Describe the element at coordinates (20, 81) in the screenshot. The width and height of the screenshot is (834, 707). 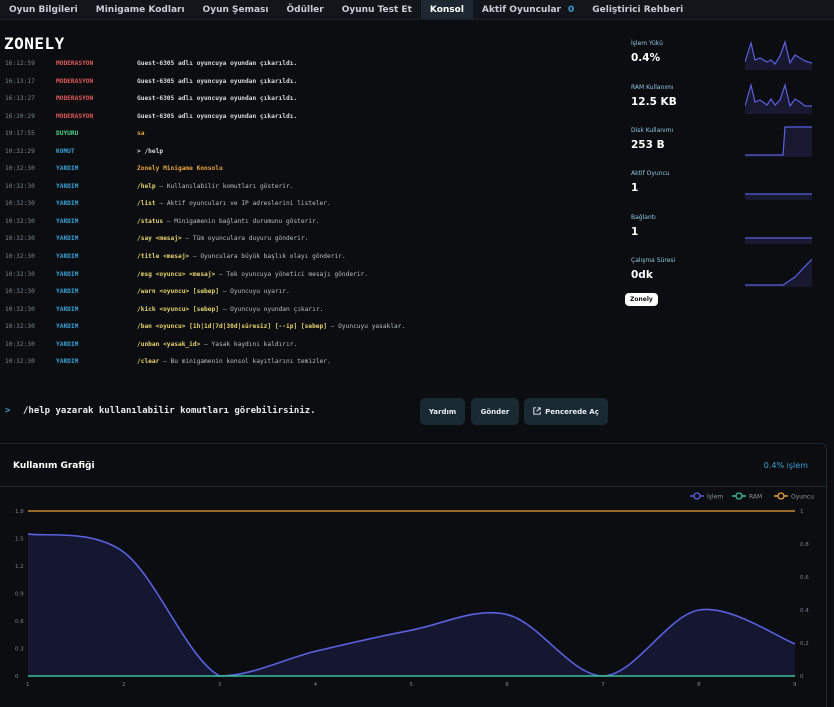
I see `log-time: 16:13:17` at that location.